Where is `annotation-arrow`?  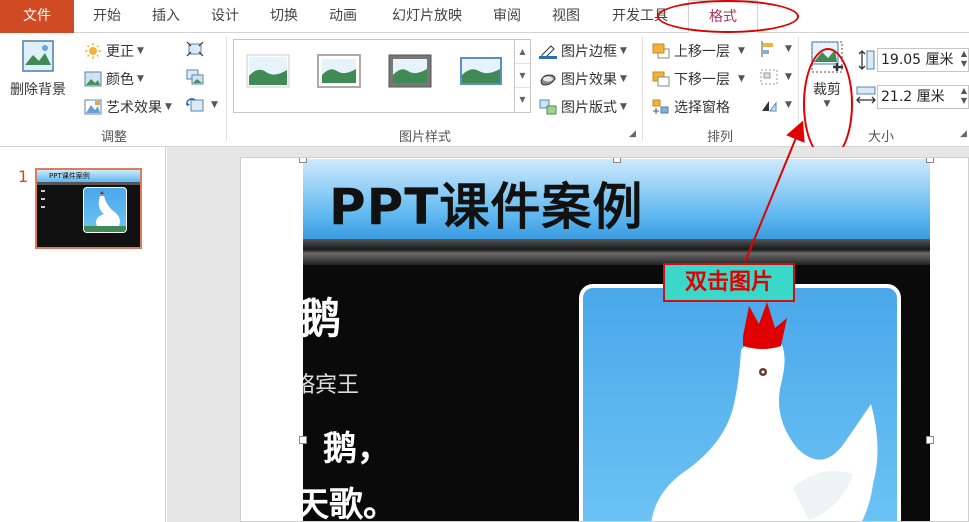
annotation-arrow is located at coordinates (774, 191).